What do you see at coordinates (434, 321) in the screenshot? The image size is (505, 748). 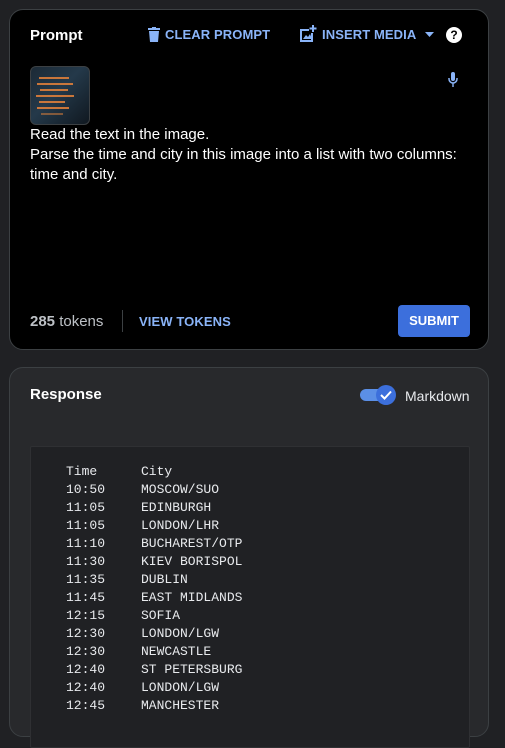 I see `submit-button: SUBMIT` at bounding box center [434, 321].